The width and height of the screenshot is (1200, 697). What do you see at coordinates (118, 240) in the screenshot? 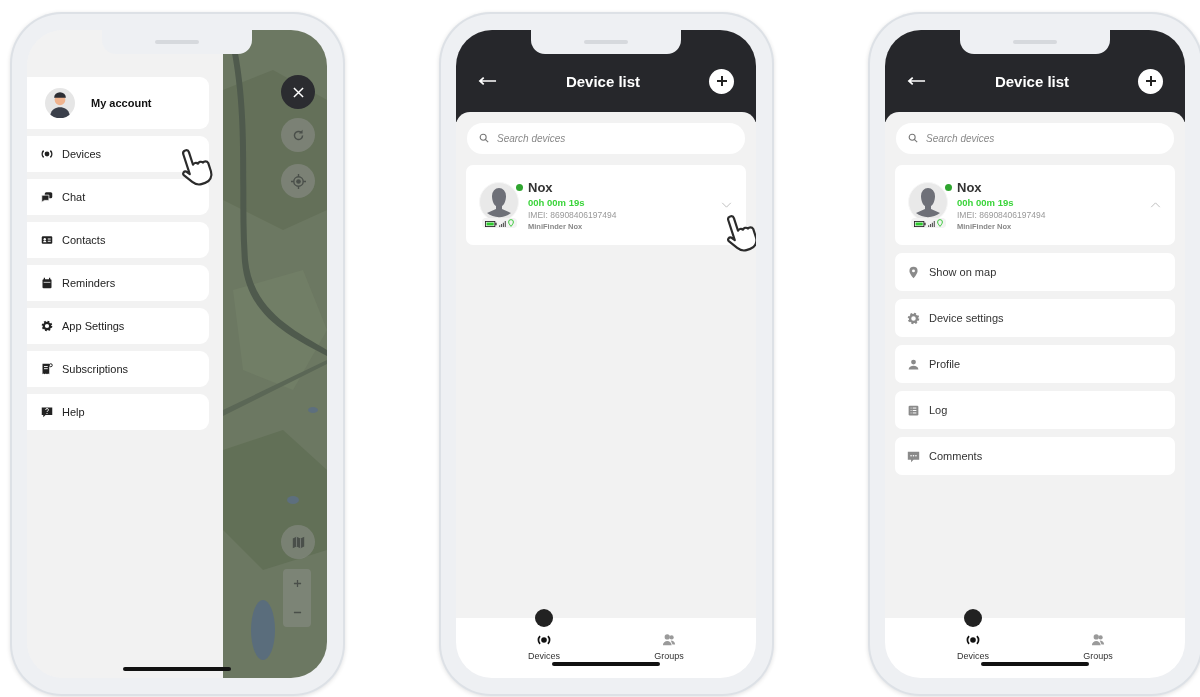
I see `menu-item: Contacts` at bounding box center [118, 240].